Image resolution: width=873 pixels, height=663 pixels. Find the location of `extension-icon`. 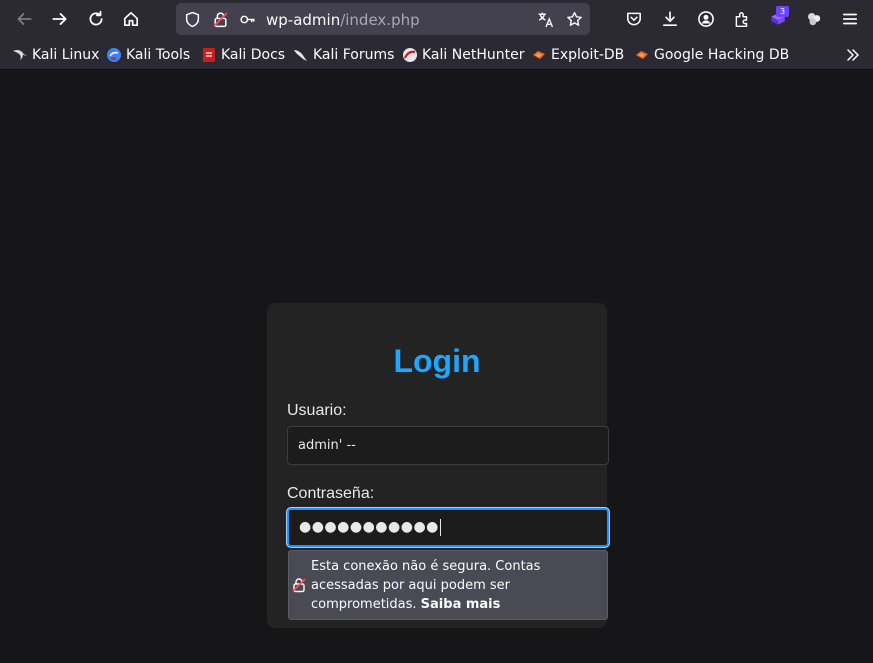

extension-icon is located at coordinates (814, 19).